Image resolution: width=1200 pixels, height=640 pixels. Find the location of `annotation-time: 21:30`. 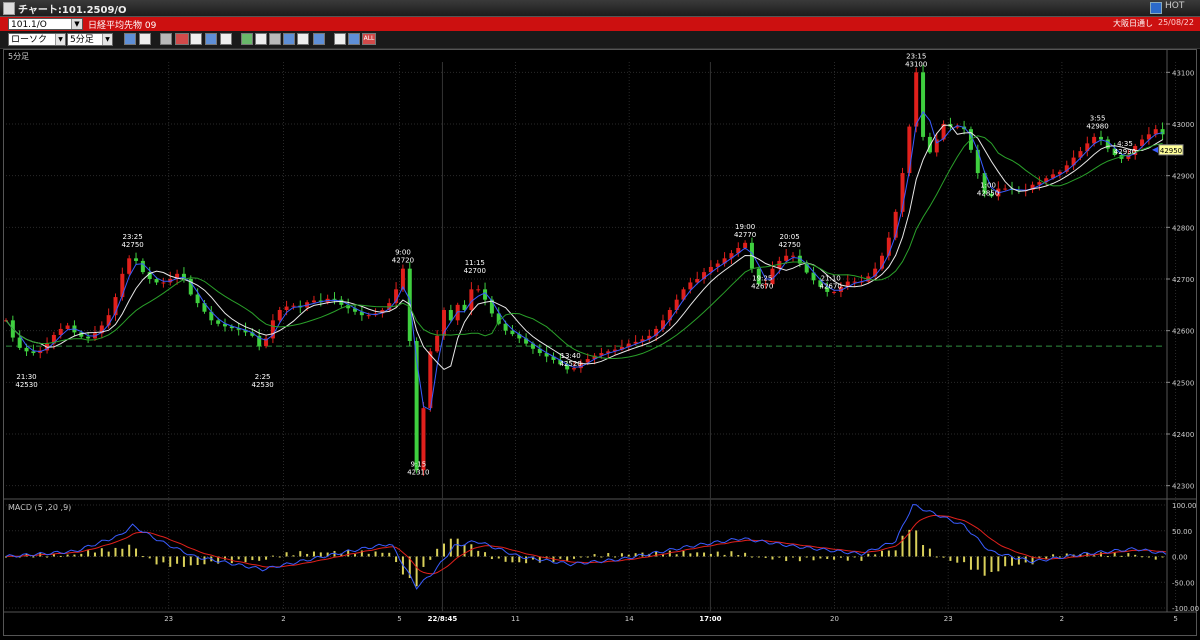

annotation-time: 21:30 is located at coordinates (26, 377).